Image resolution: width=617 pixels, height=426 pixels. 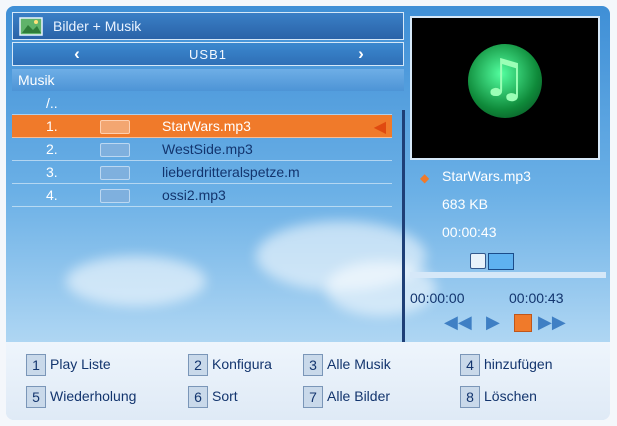 I want to click on track-name: StarWars.mp3, so click(x=486, y=176).